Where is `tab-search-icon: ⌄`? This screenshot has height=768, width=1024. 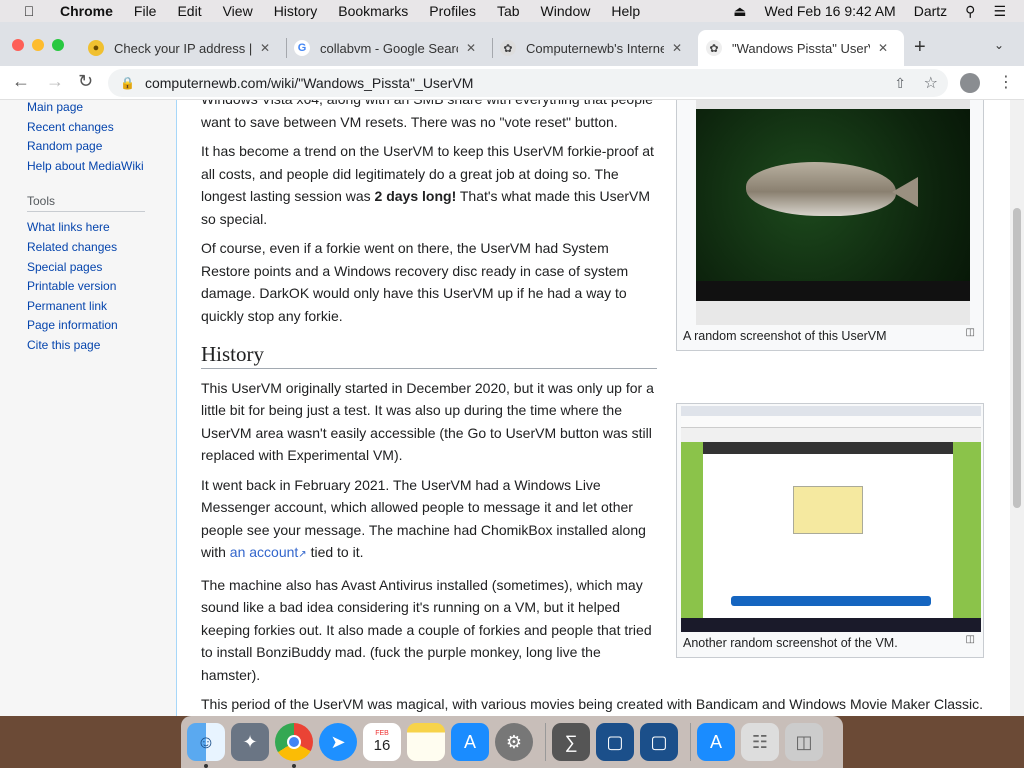
tab-search-icon: ⌄ is located at coordinates (999, 45).